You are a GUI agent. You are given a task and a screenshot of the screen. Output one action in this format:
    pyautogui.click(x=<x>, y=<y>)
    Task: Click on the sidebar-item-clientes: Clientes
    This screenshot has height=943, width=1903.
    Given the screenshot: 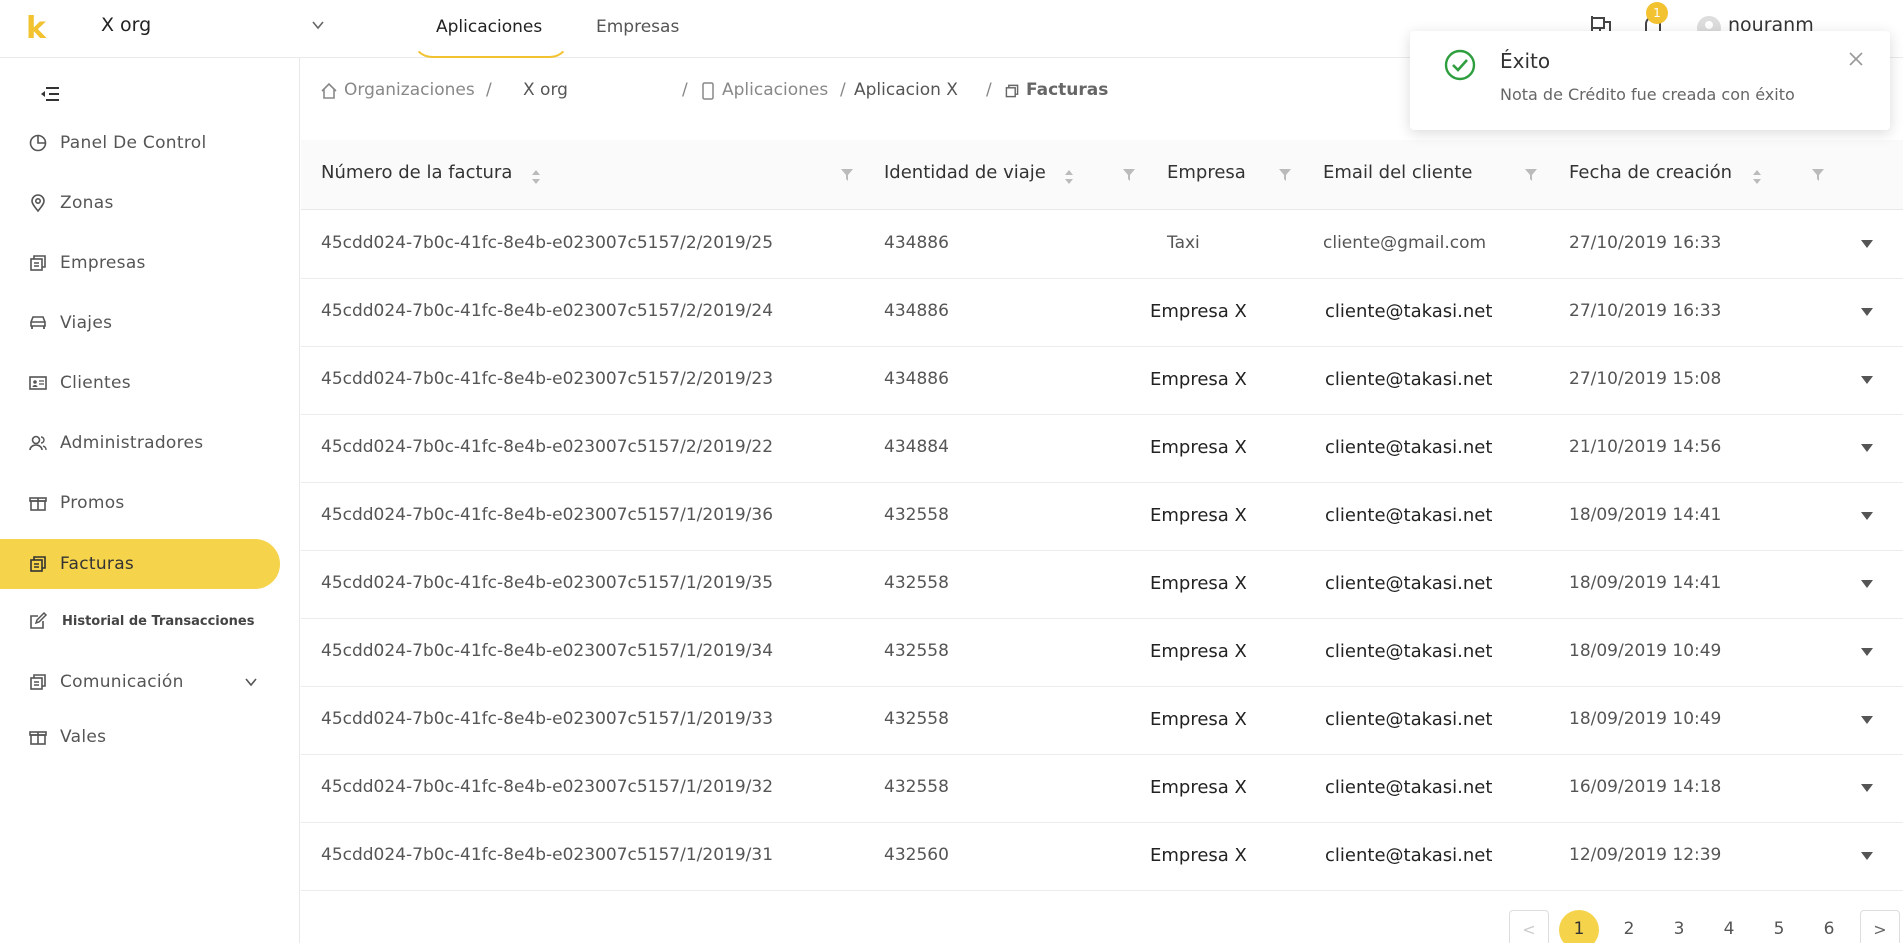 What is the action you would take?
    pyautogui.click(x=140, y=383)
    